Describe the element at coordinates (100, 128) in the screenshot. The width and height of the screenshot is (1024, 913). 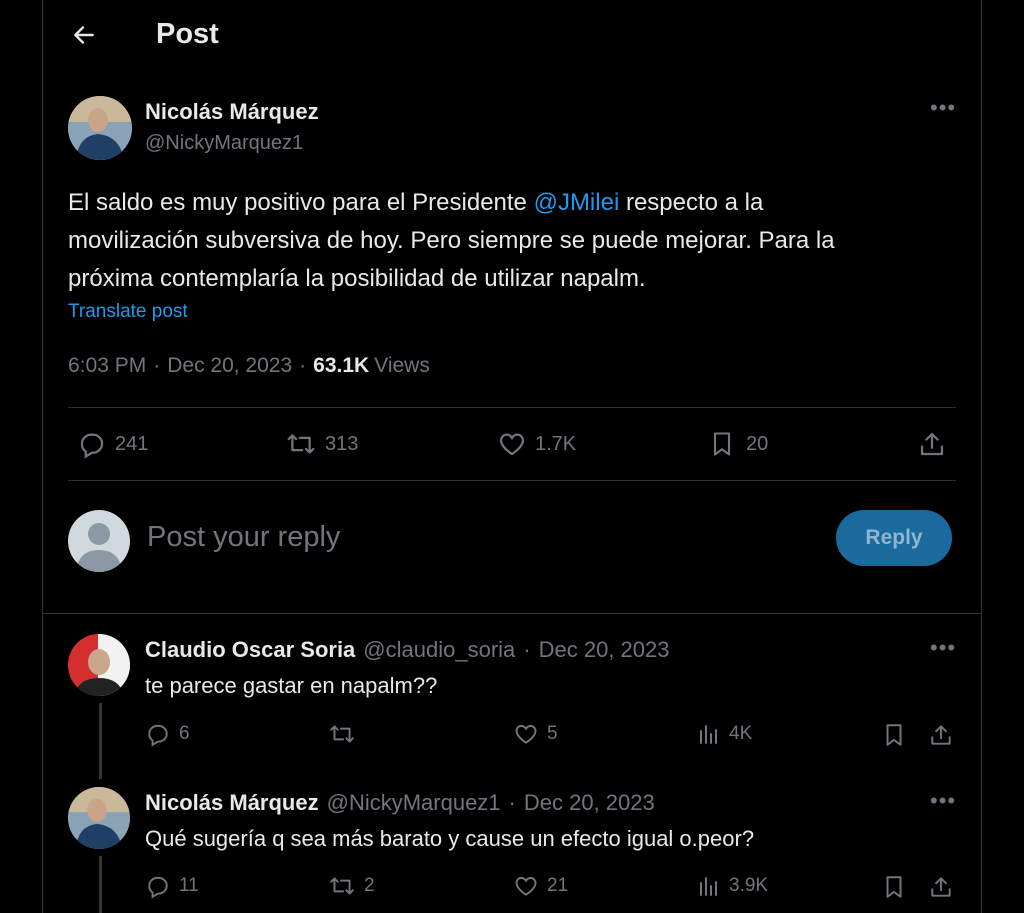
I see `author-avatar` at that location.